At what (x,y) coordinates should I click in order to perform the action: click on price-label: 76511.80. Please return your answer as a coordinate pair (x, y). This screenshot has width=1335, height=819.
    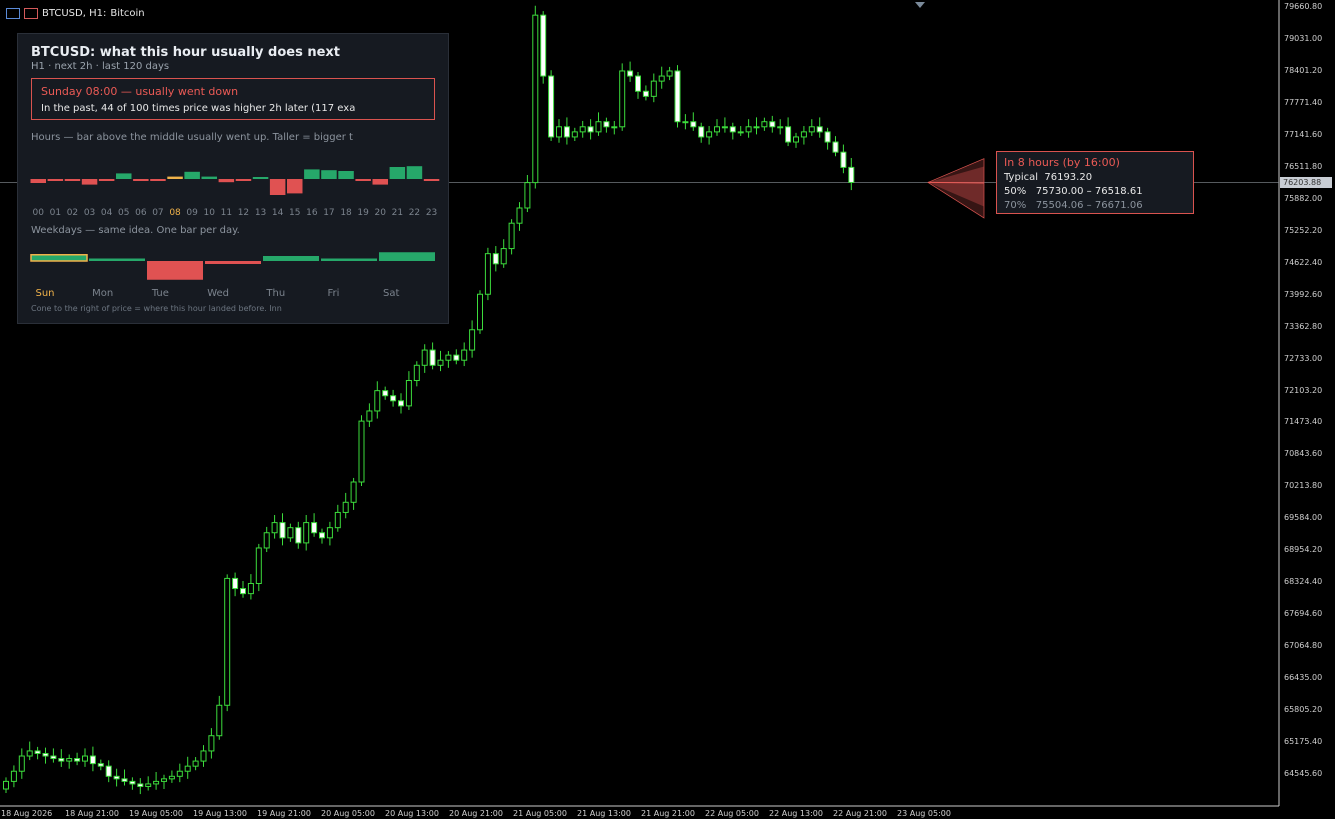
    Looking at the image, I should click on (1303, 166).